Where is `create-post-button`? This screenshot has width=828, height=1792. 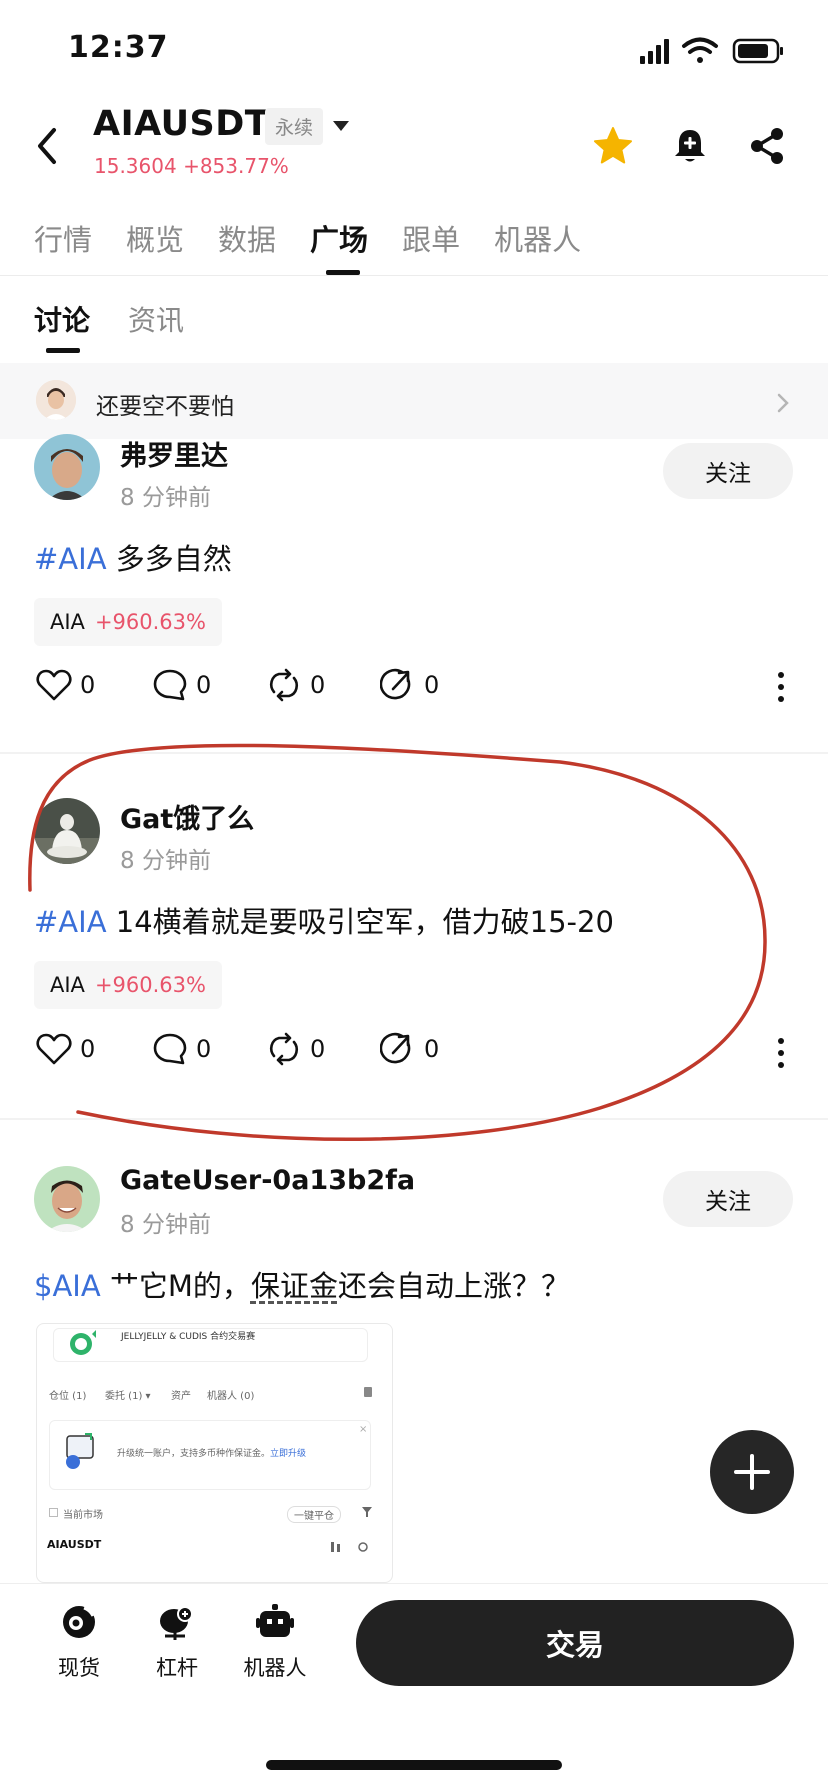
create-post-button is located at coordinates (752, 1472).